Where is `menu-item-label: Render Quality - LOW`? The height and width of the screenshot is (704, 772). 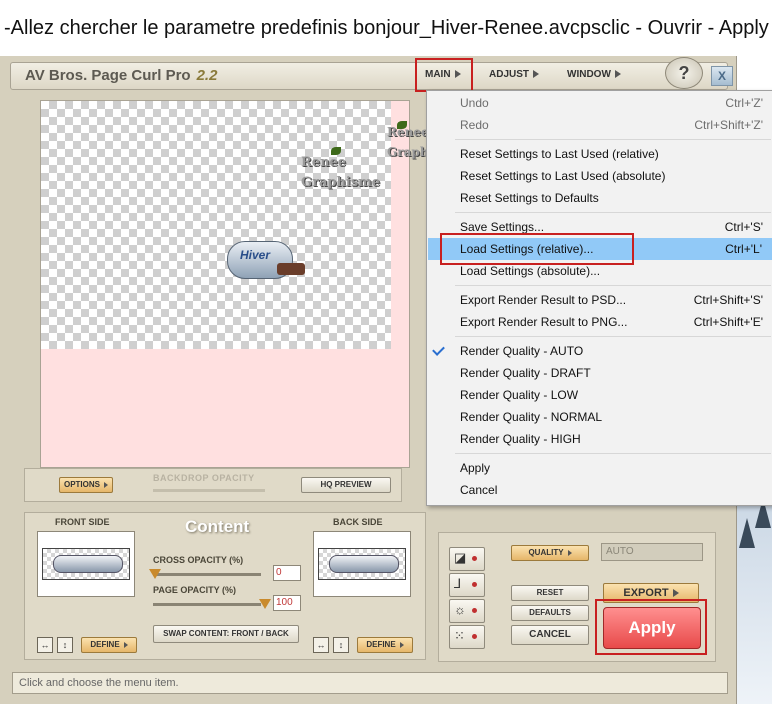
menu-item-label: Render Quality - LOW is located at coordinates (519, 395).